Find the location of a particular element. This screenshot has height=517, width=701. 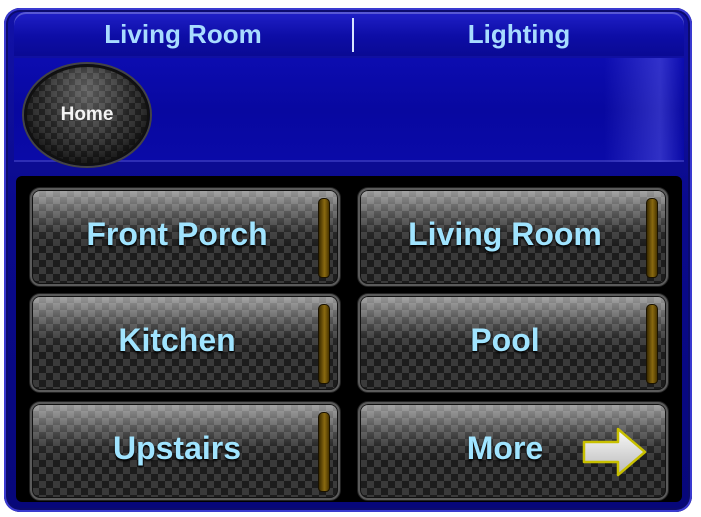

more-button: More is located at coordinates (513, 451).